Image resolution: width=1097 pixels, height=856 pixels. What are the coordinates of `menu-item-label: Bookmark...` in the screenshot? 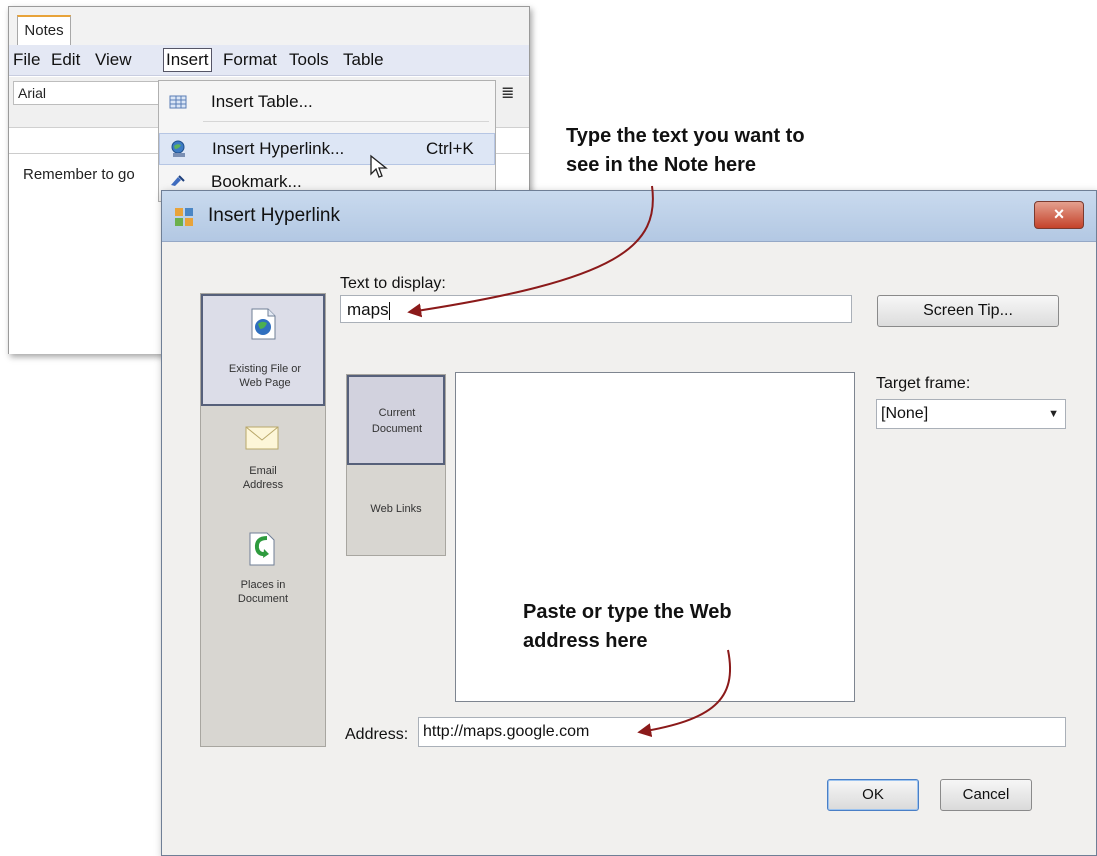 It's located at (256, 181).